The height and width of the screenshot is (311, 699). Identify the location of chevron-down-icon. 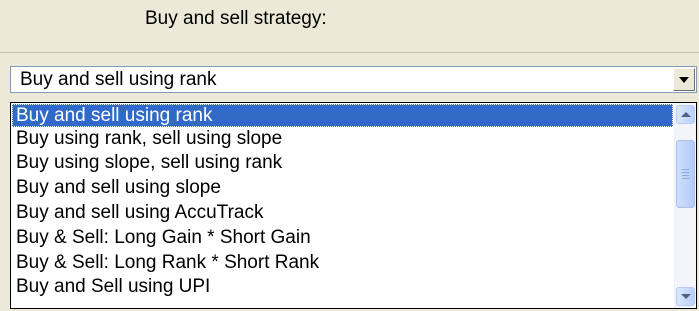
(686, 296).